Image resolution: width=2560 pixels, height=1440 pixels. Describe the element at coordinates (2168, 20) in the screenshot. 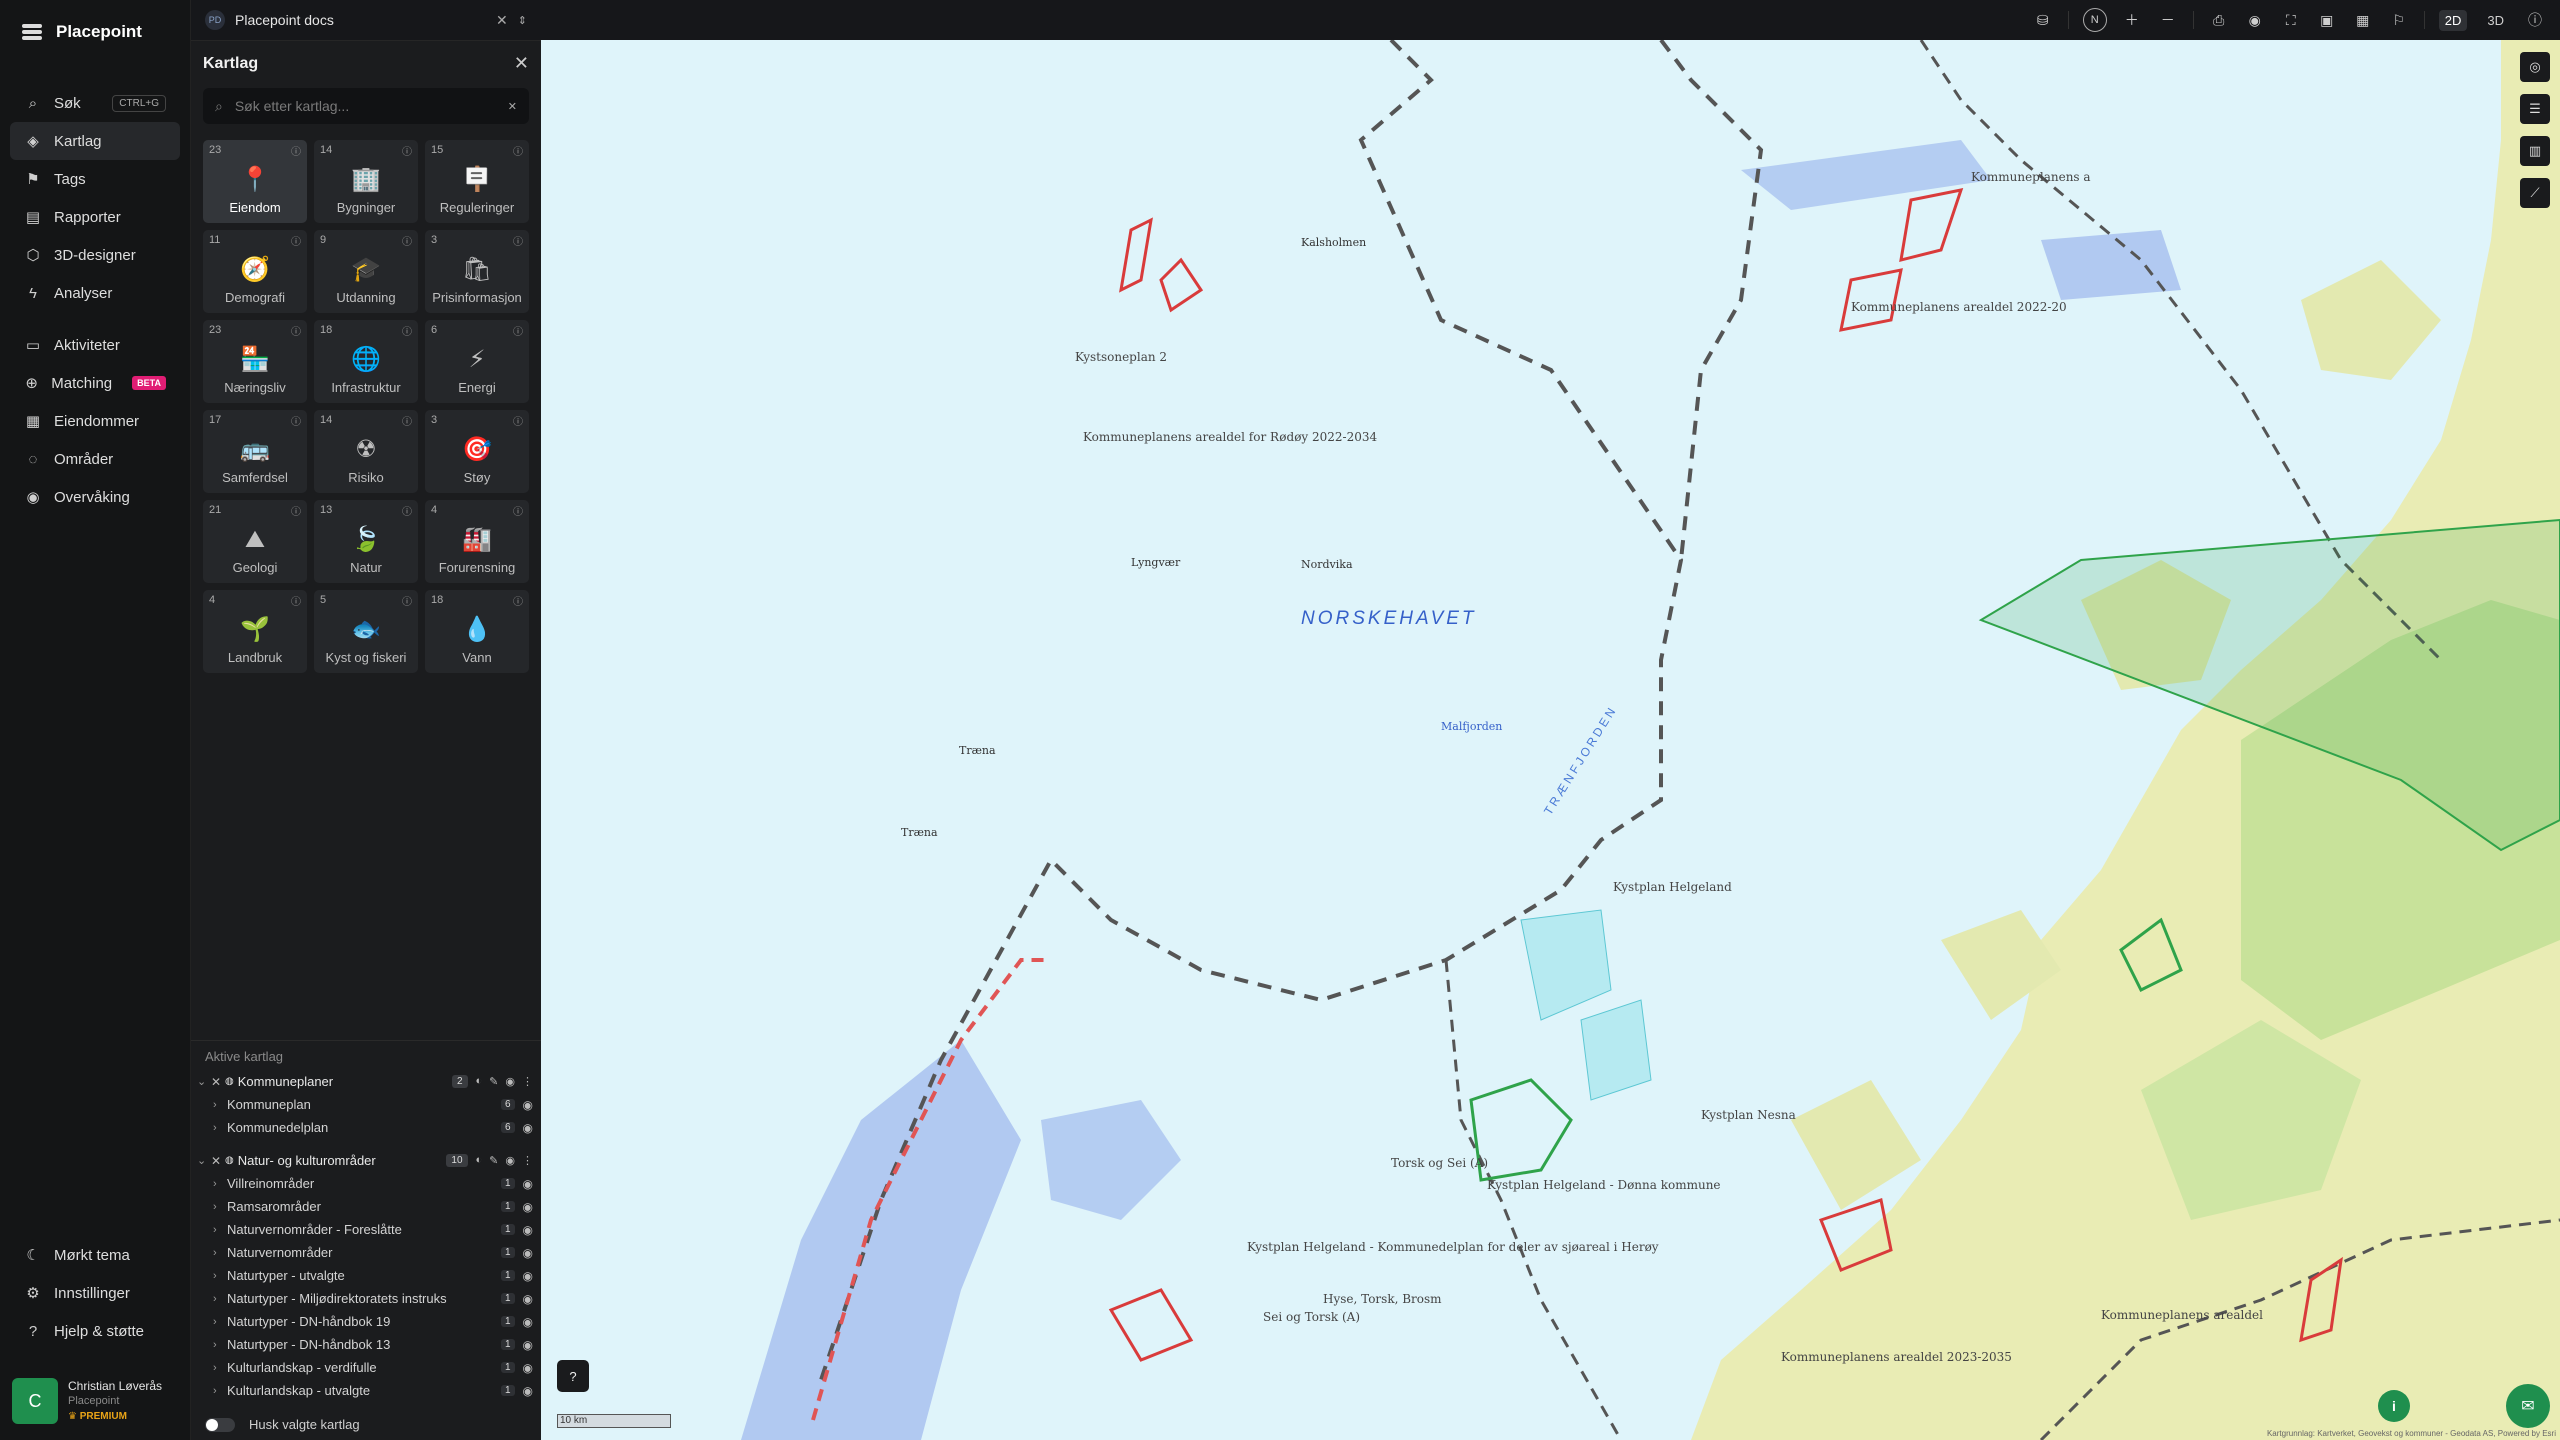

I see `zoom-out-icon: －` at that location.